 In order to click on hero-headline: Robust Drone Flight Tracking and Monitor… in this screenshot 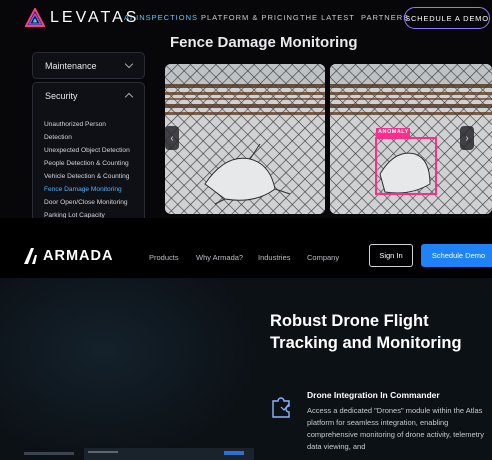, I will do `click(366, 332)`.